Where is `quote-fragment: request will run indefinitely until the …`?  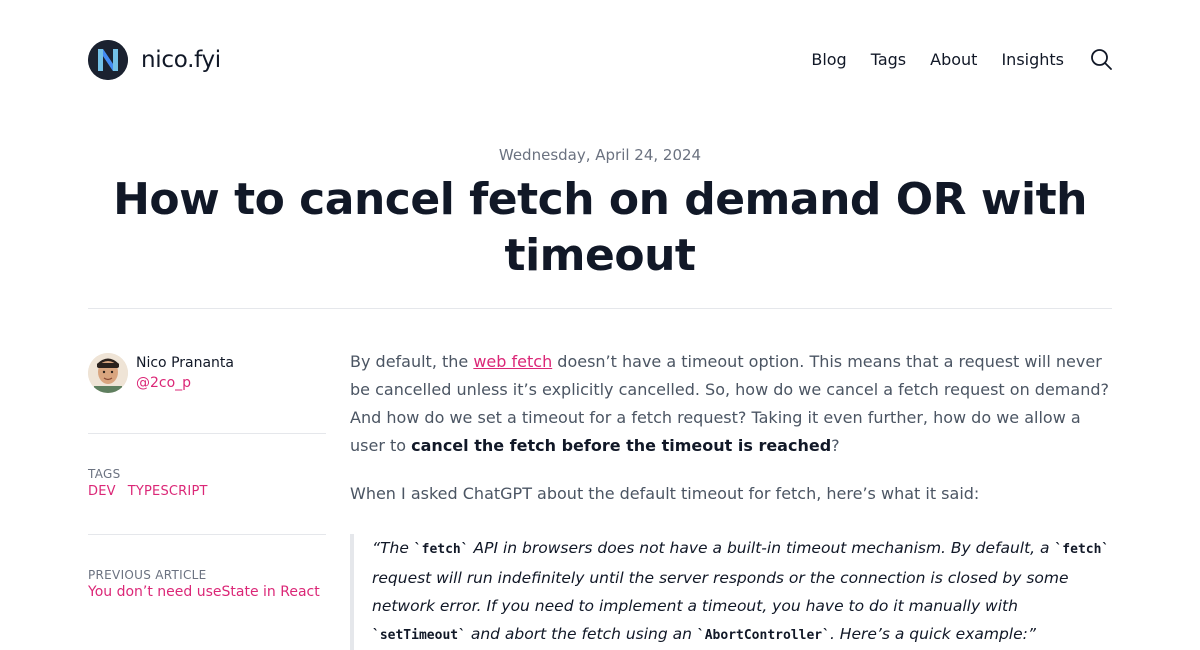
quote-fragment: request will run indefinitely until the … is located at coordinates (720, 592).